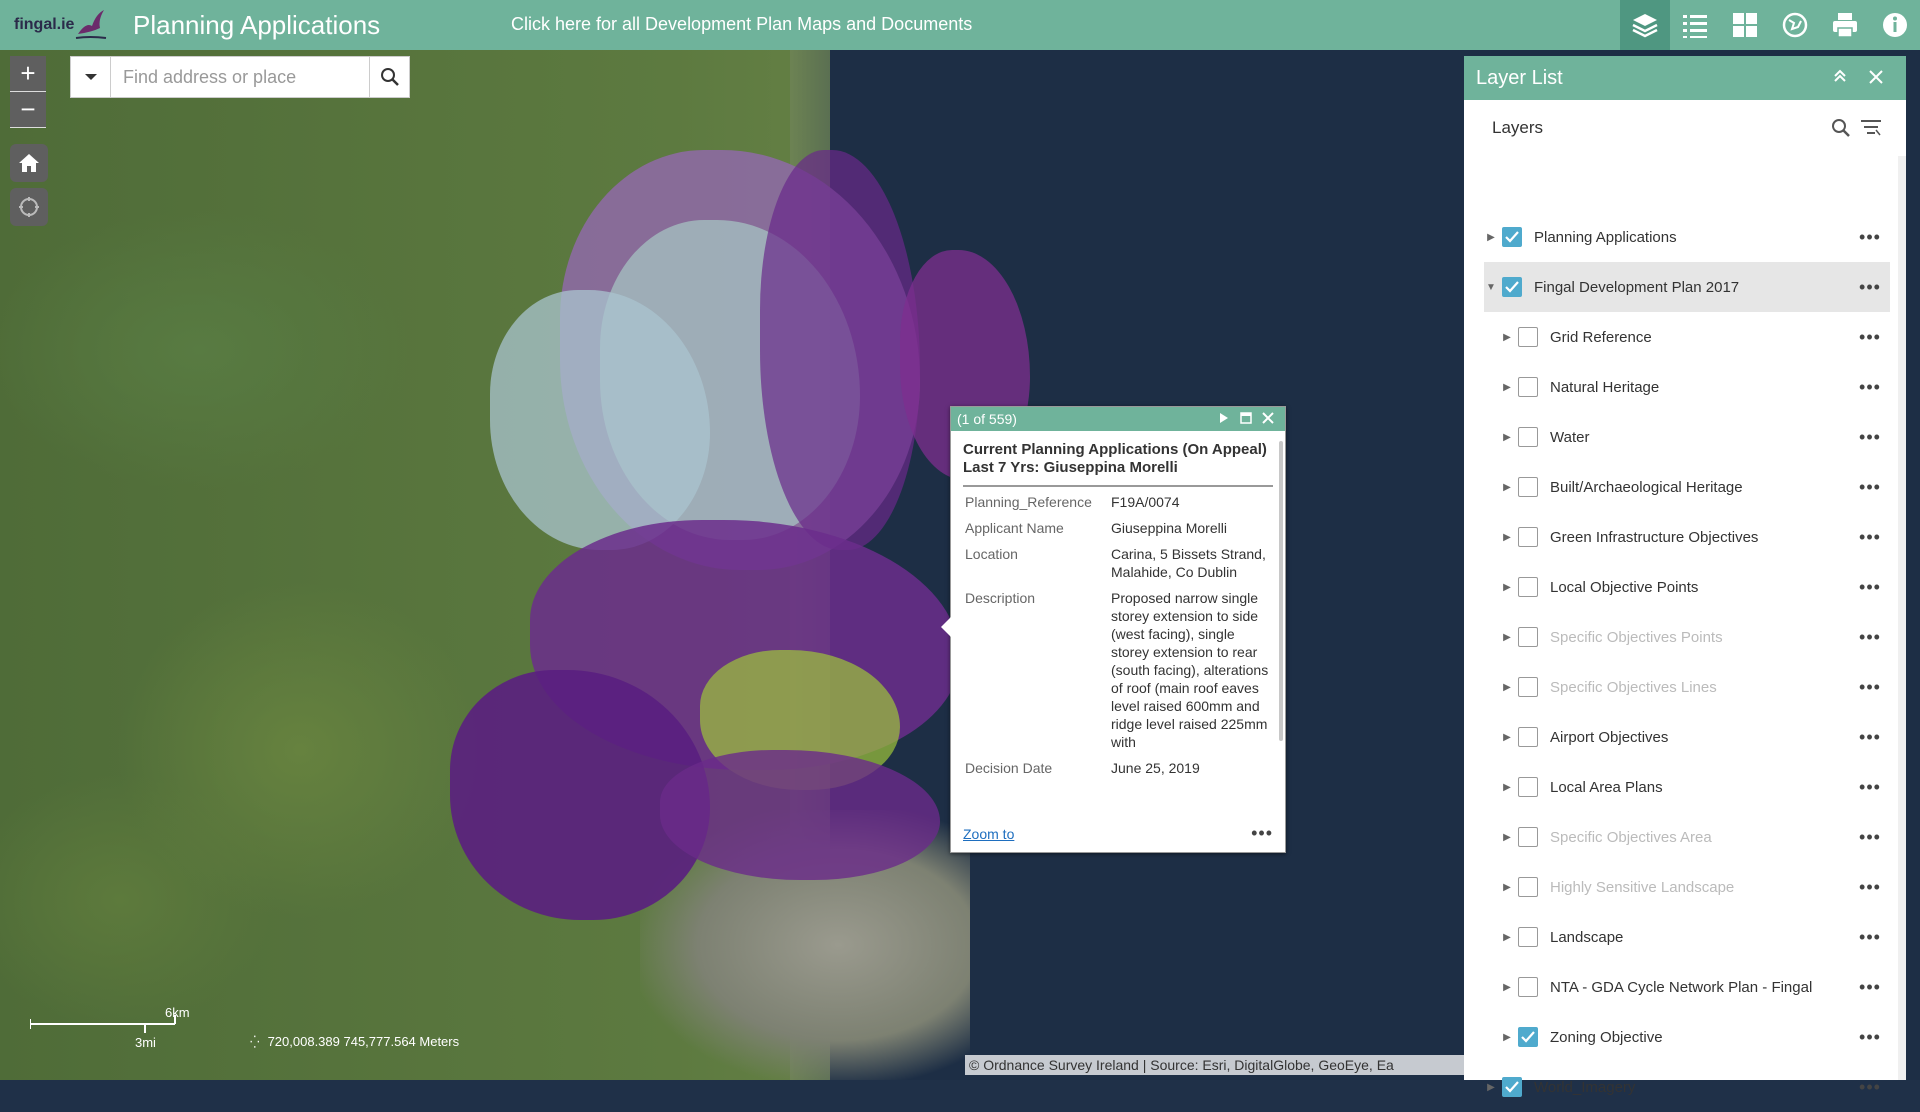 This screenshot has width=1920, height=1112. I want to click on layer-row: ▶ Specific Objectives Lines •••, so click(1687, 687).